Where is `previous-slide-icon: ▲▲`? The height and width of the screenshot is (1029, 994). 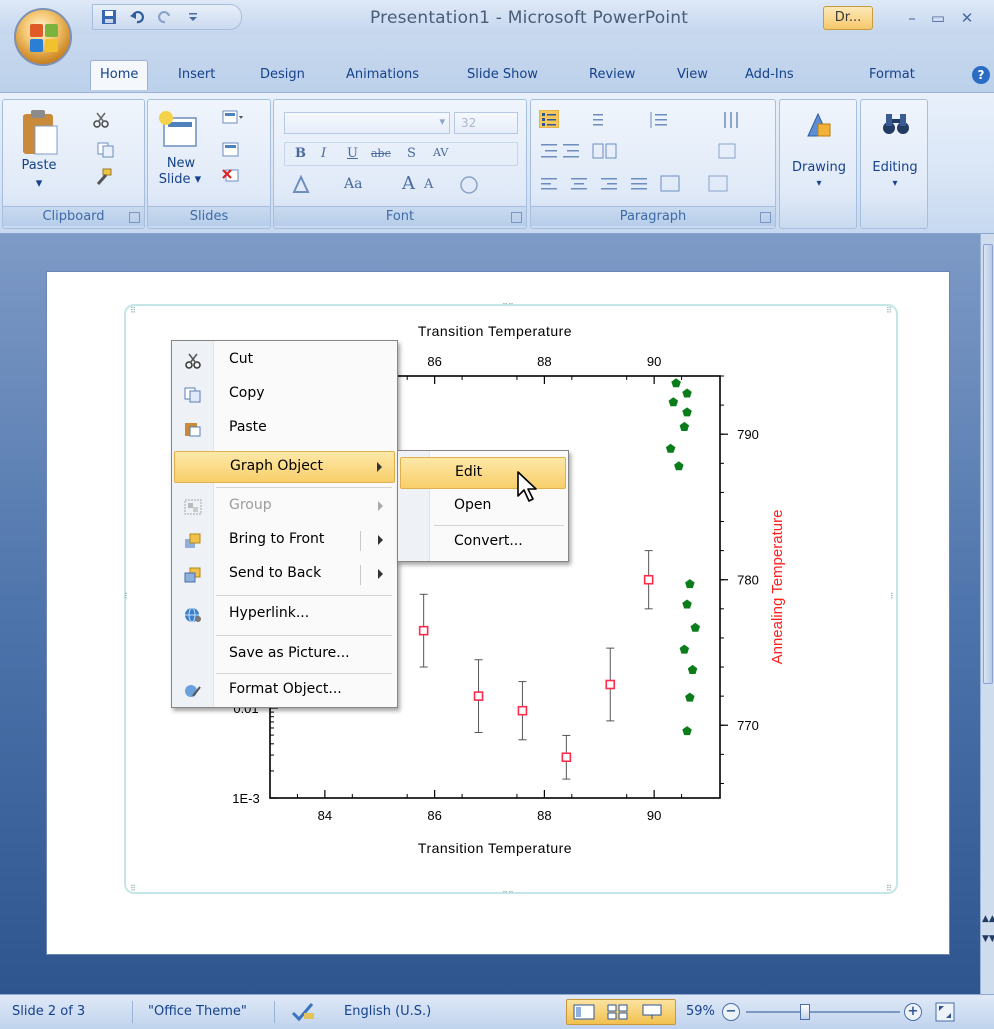
previous-slide-icon: ▲▲ is located at coordinates (988, 923).